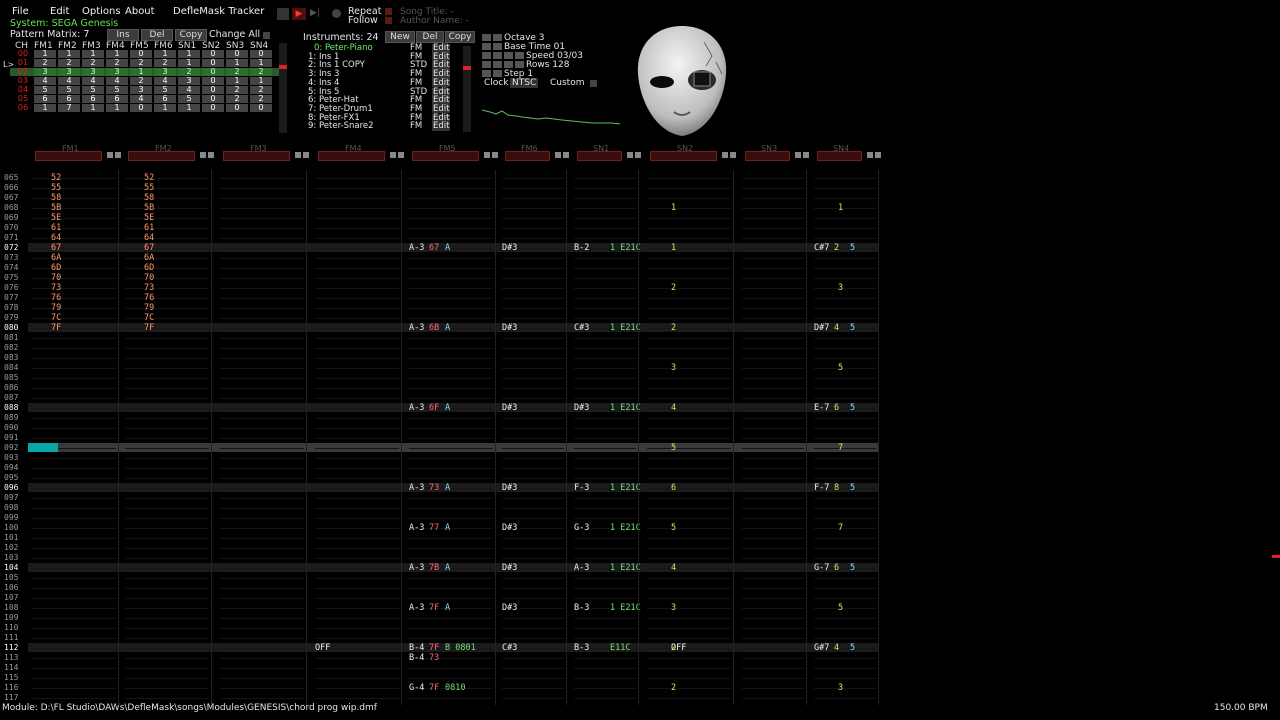  What do you see at coordinates (434, 328) in the screenshot?
I see `pattern-cell: 6B` at bounding box center [434, 328].